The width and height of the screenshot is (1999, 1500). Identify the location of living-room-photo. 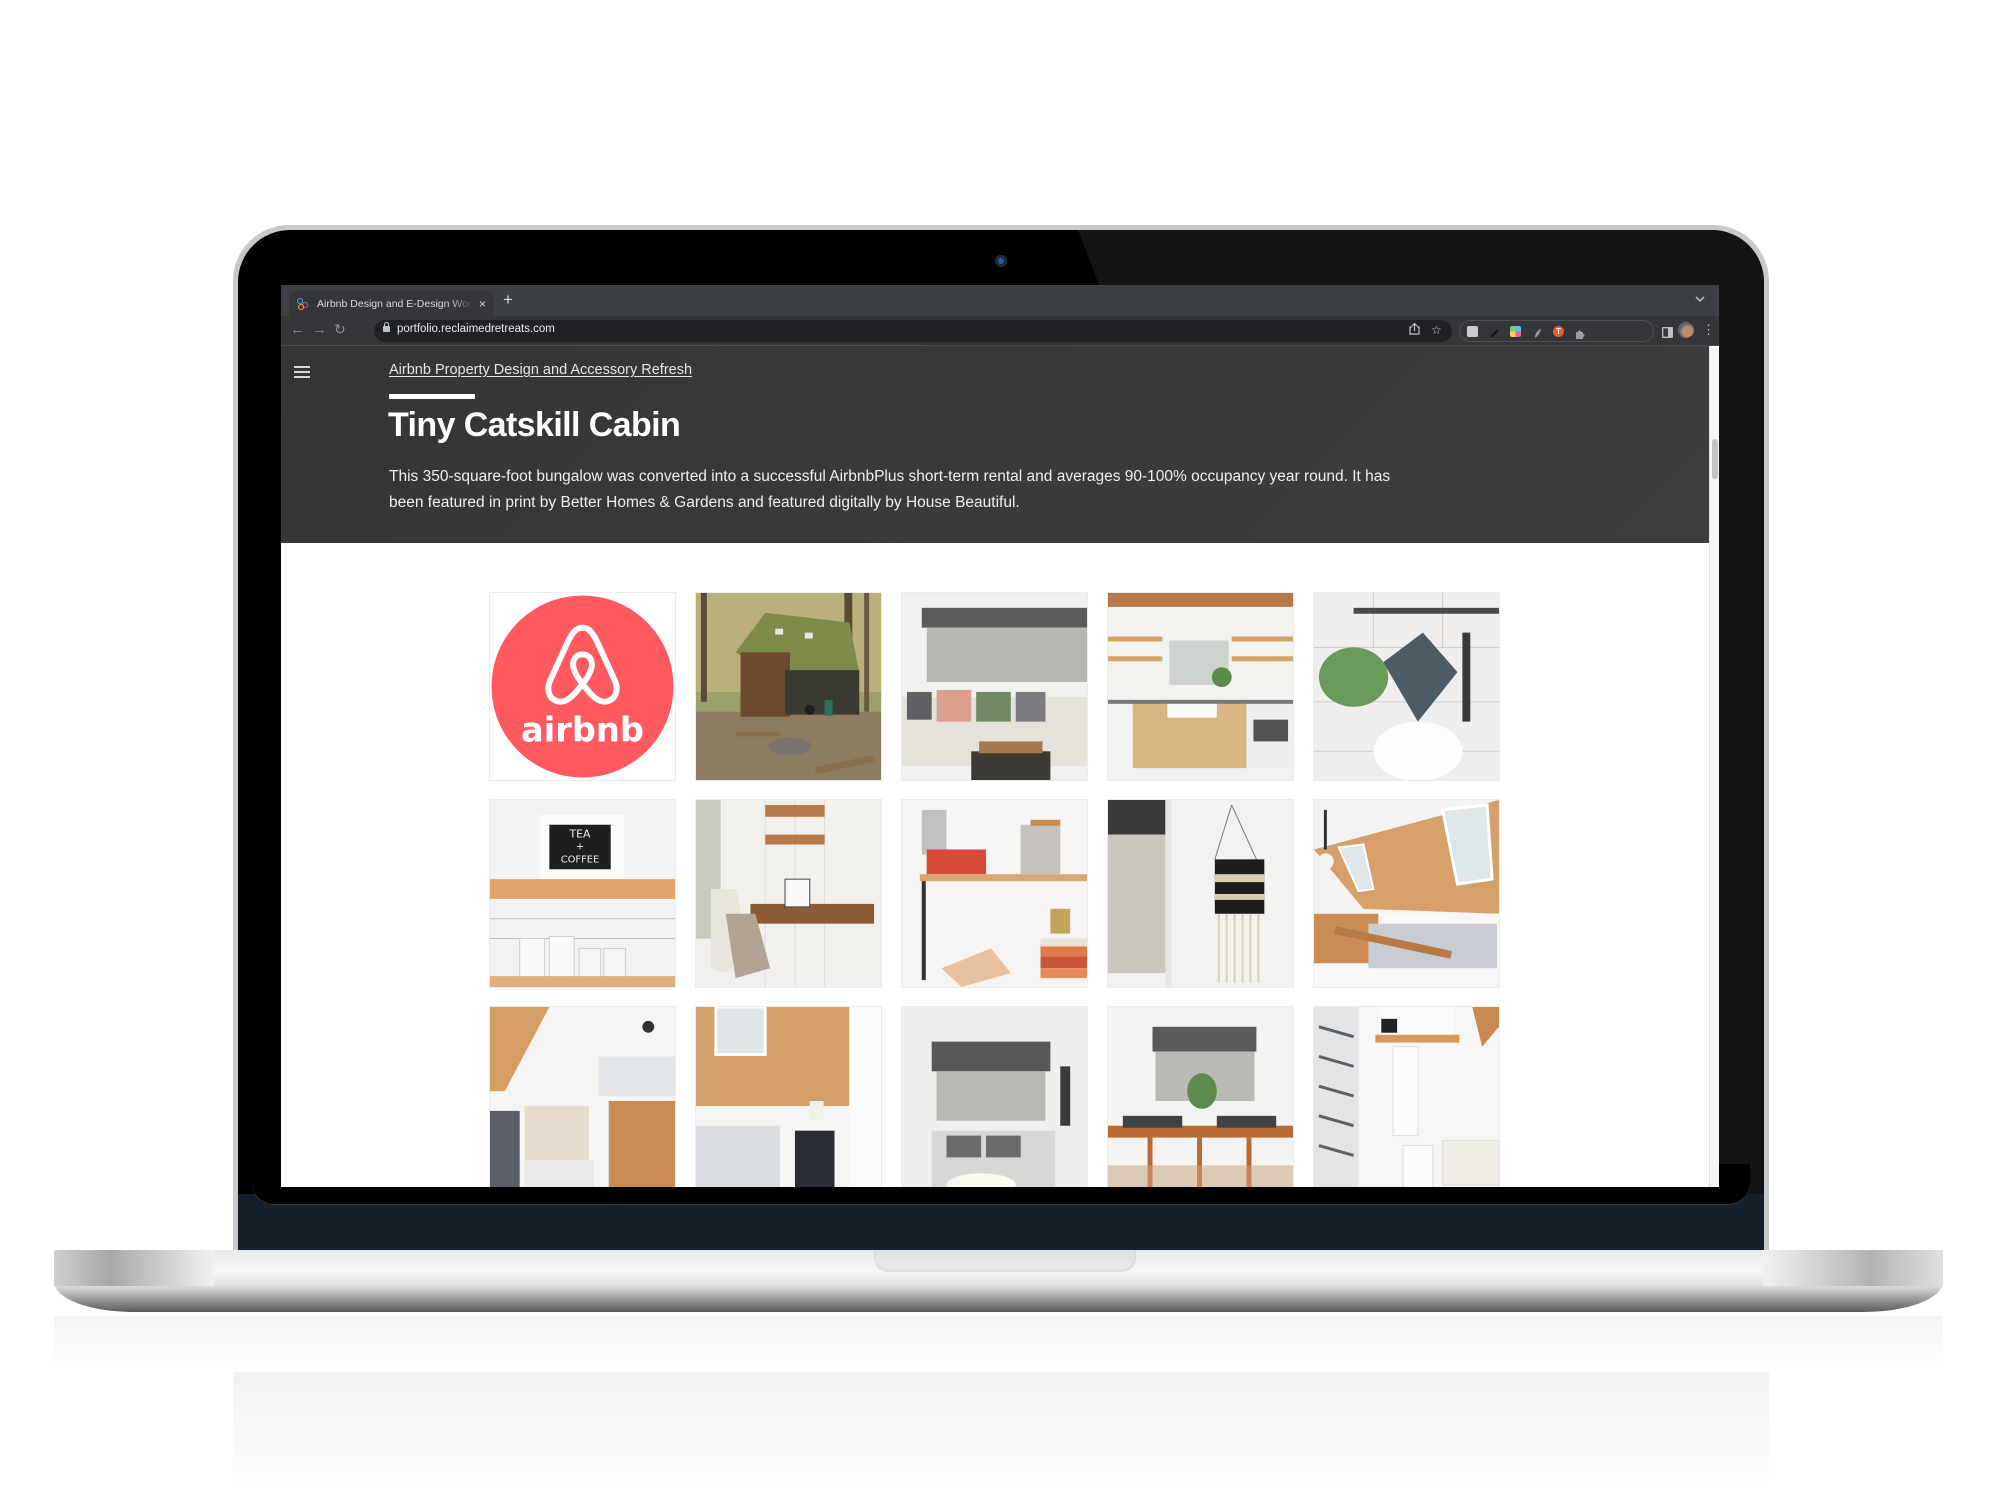
(994, 686).